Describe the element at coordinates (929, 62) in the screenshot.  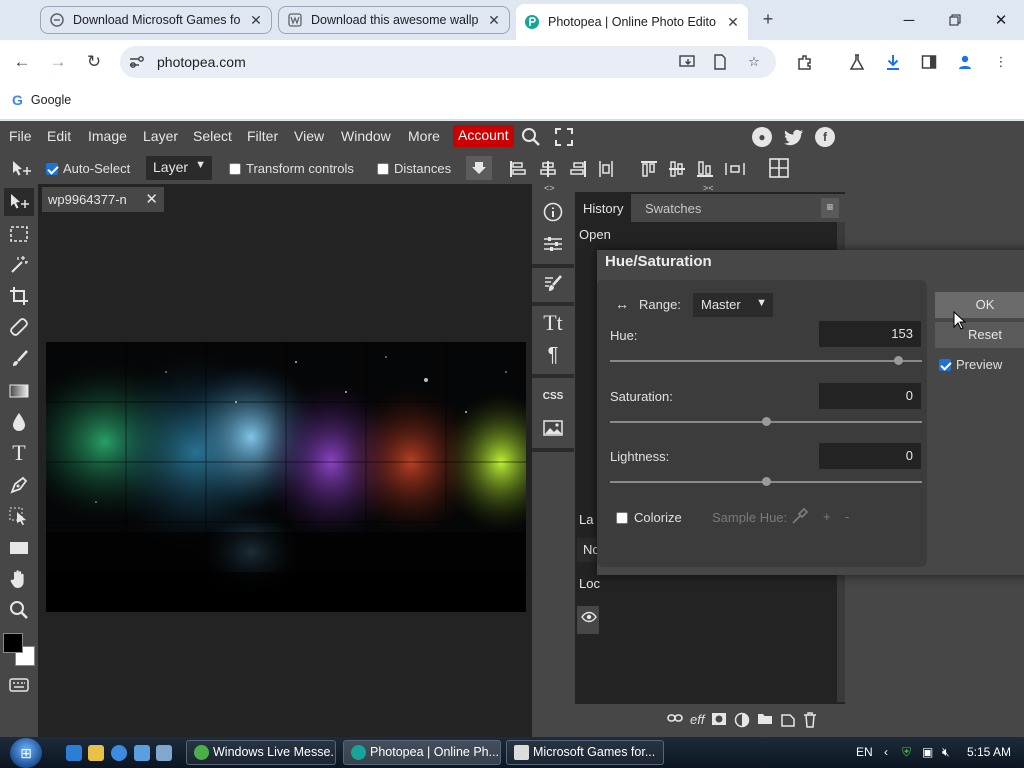
I see `side-panel-icon` at that location.